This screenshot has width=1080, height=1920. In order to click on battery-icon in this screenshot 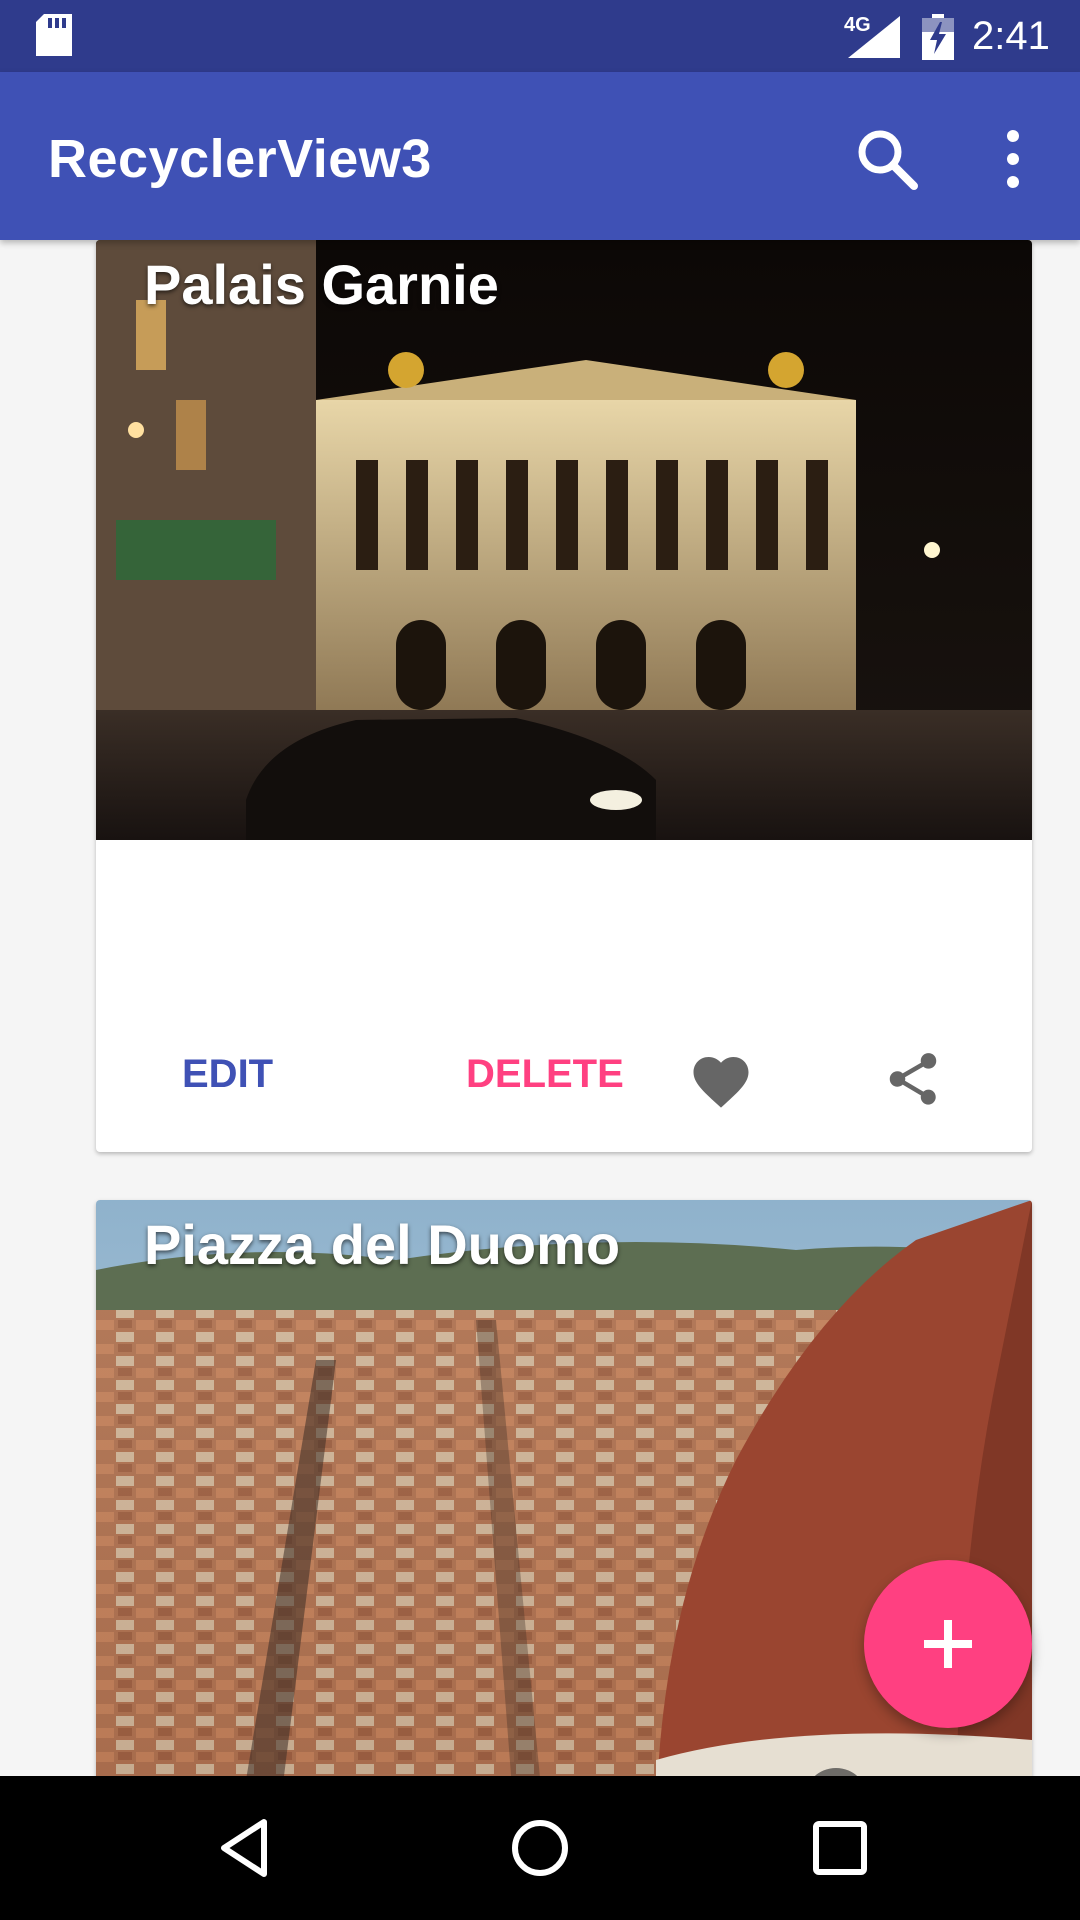, I will do `click(938, 37)`.